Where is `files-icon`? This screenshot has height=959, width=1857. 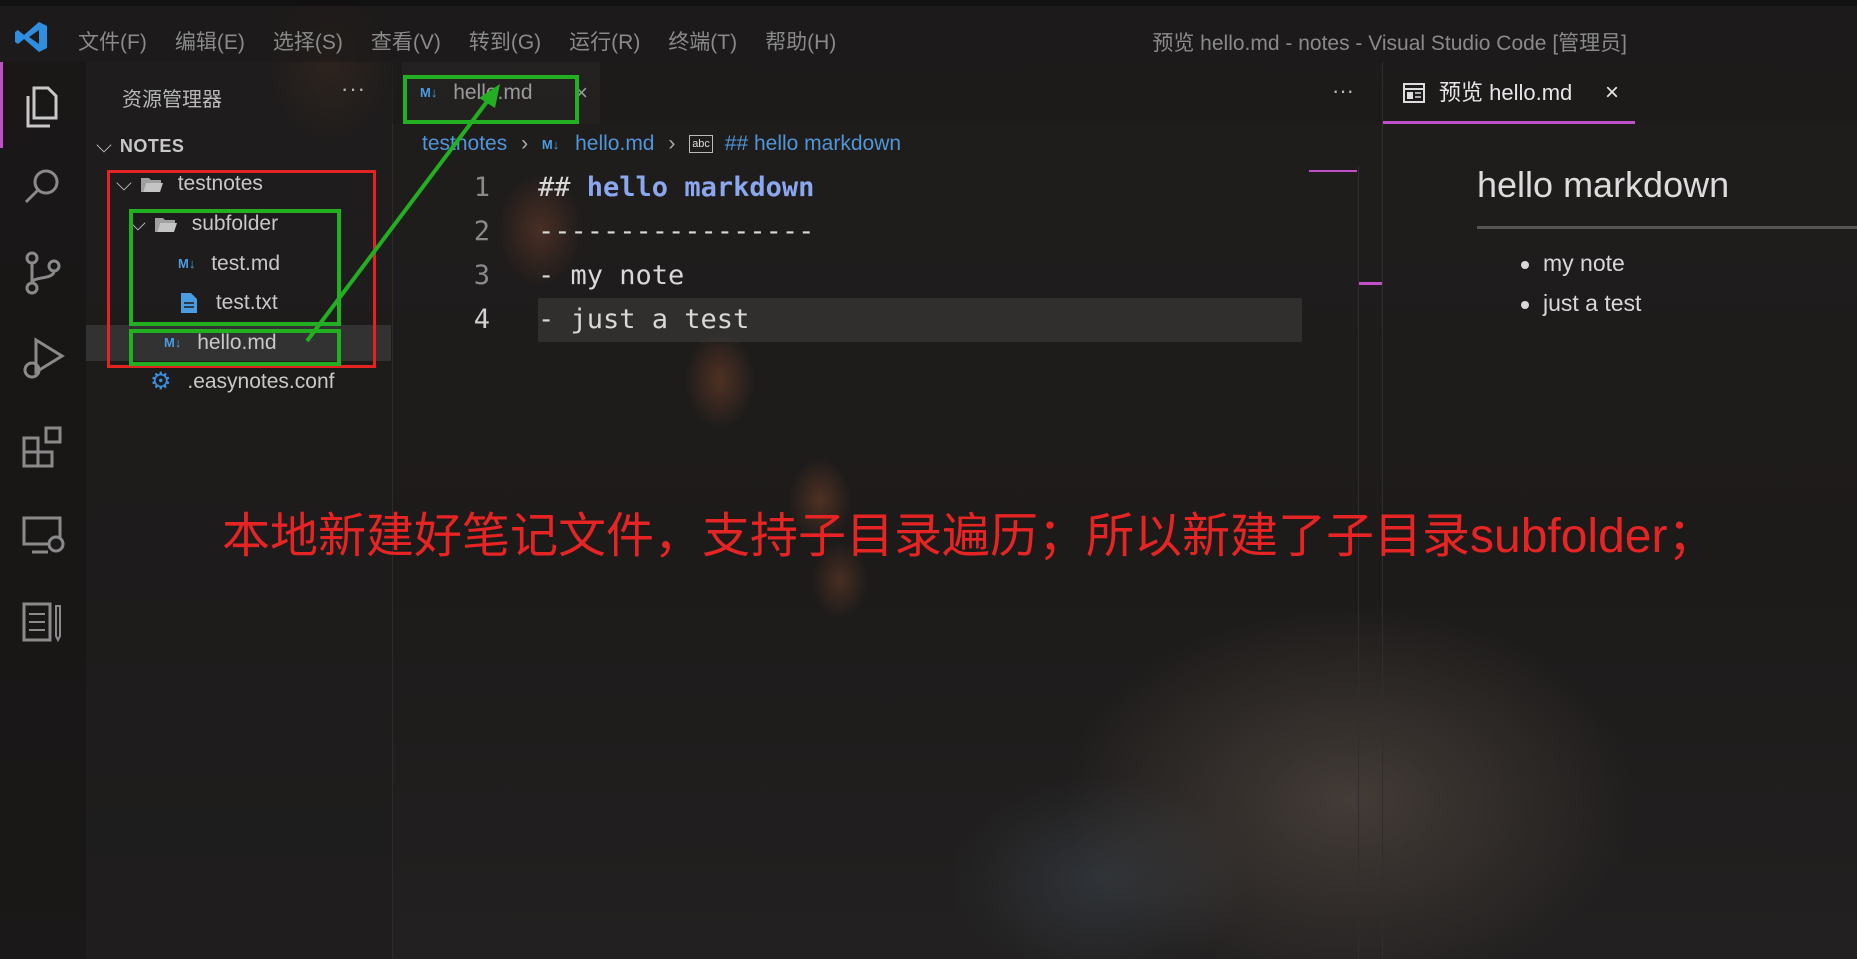 files-icon is located at coordinates (43, 107).